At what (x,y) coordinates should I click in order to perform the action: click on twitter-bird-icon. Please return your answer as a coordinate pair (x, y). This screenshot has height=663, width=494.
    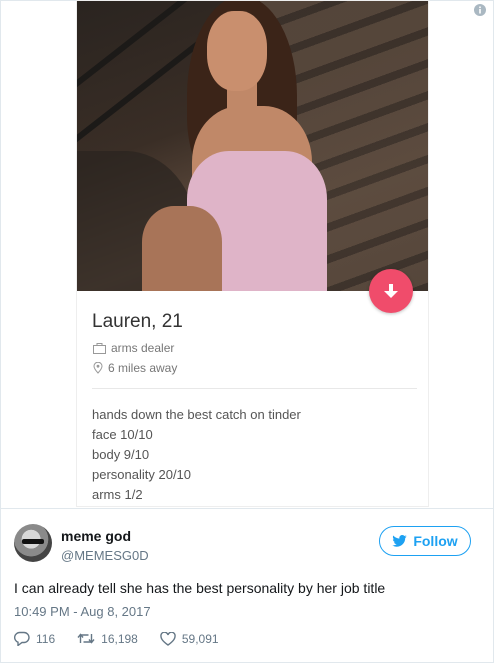
    Looking at the image, I should click on (400, 541).